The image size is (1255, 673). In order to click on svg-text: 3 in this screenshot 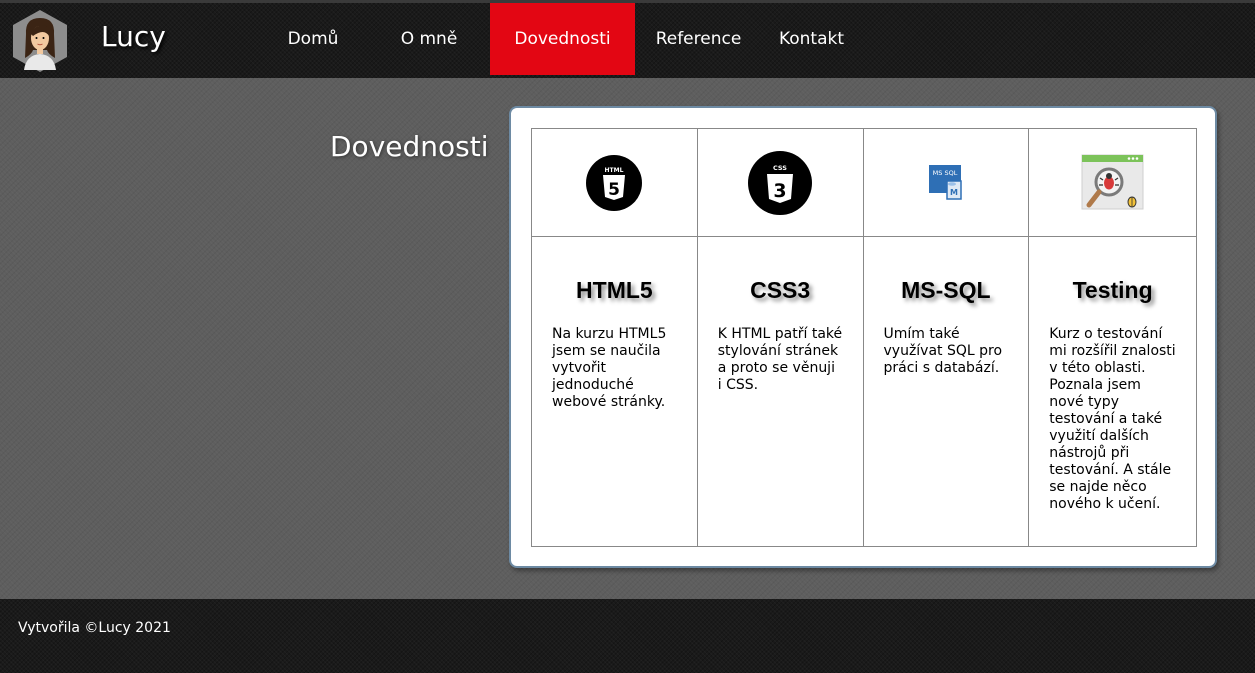, I will do `click(780, 191)`.